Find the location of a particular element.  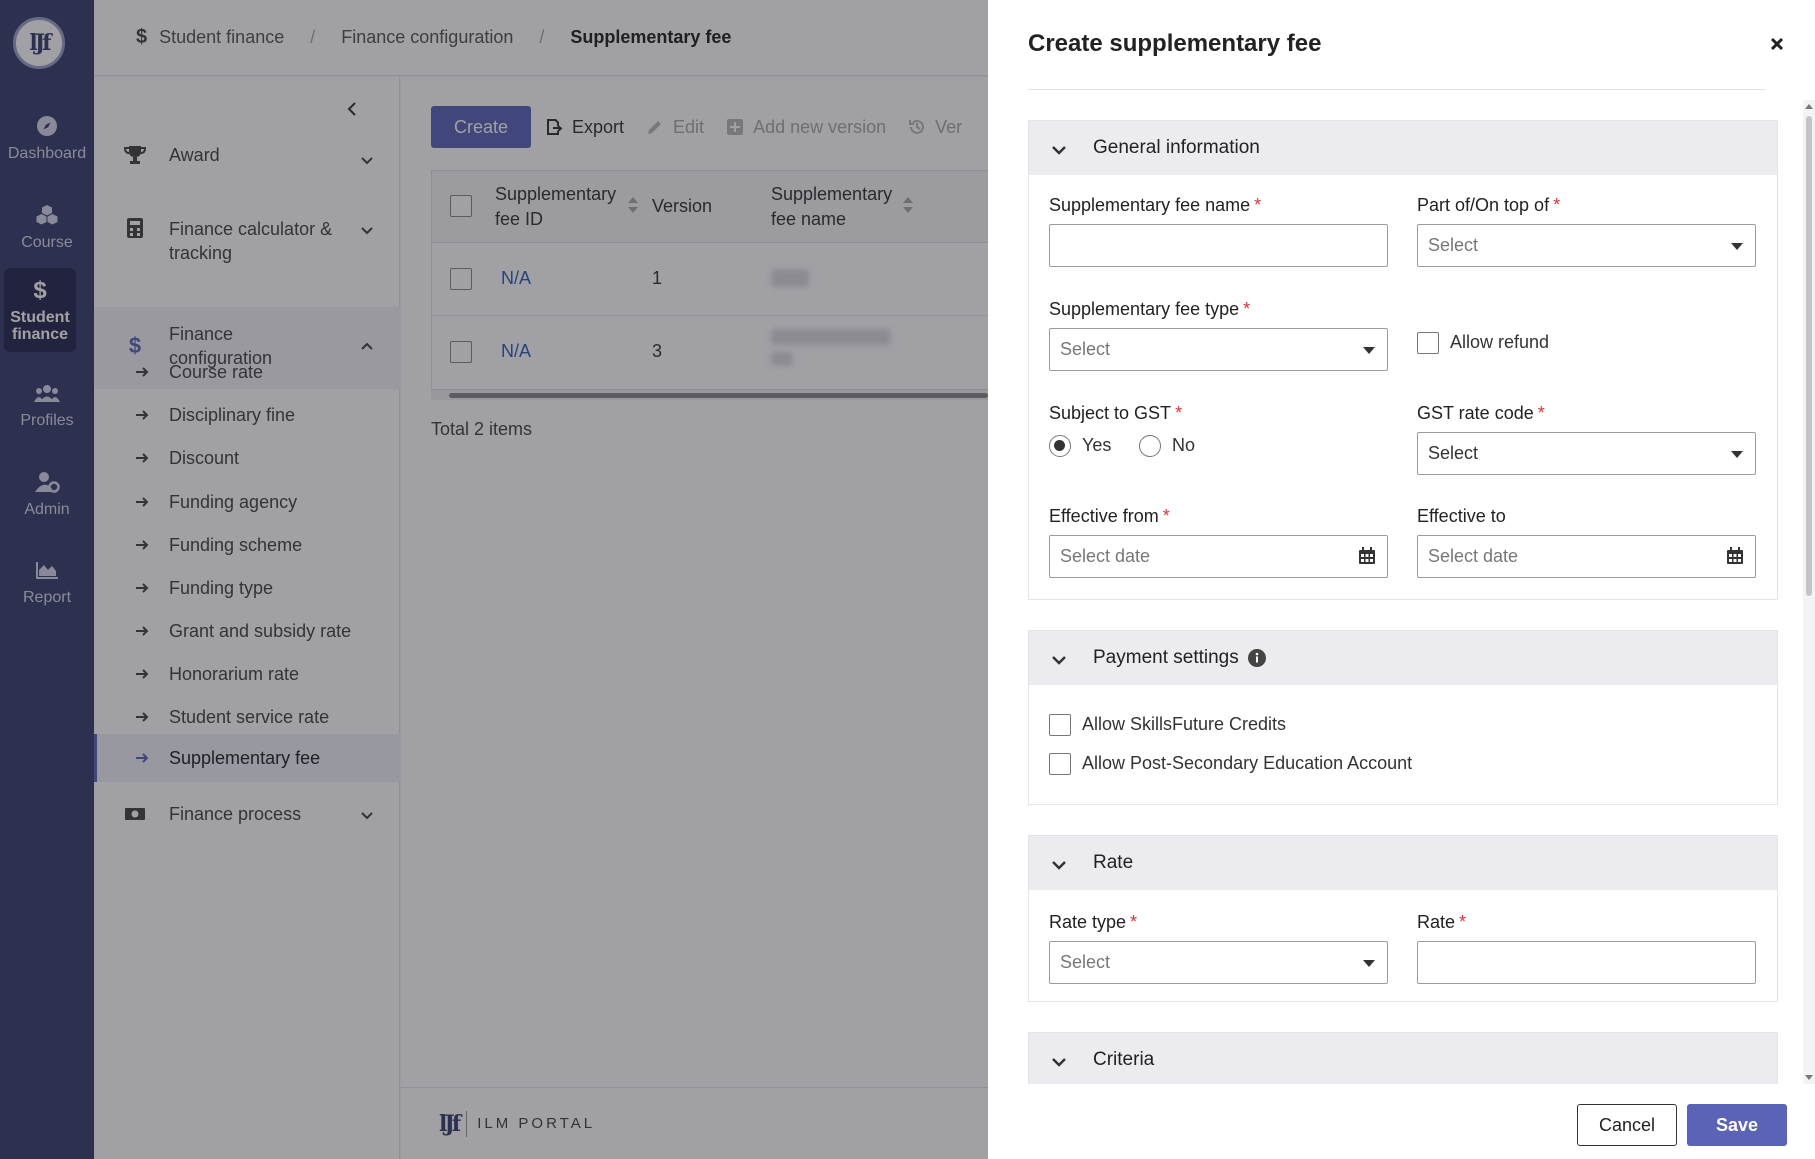

effective-to-datepicker: Select date is located at coordinates (1586, 556).